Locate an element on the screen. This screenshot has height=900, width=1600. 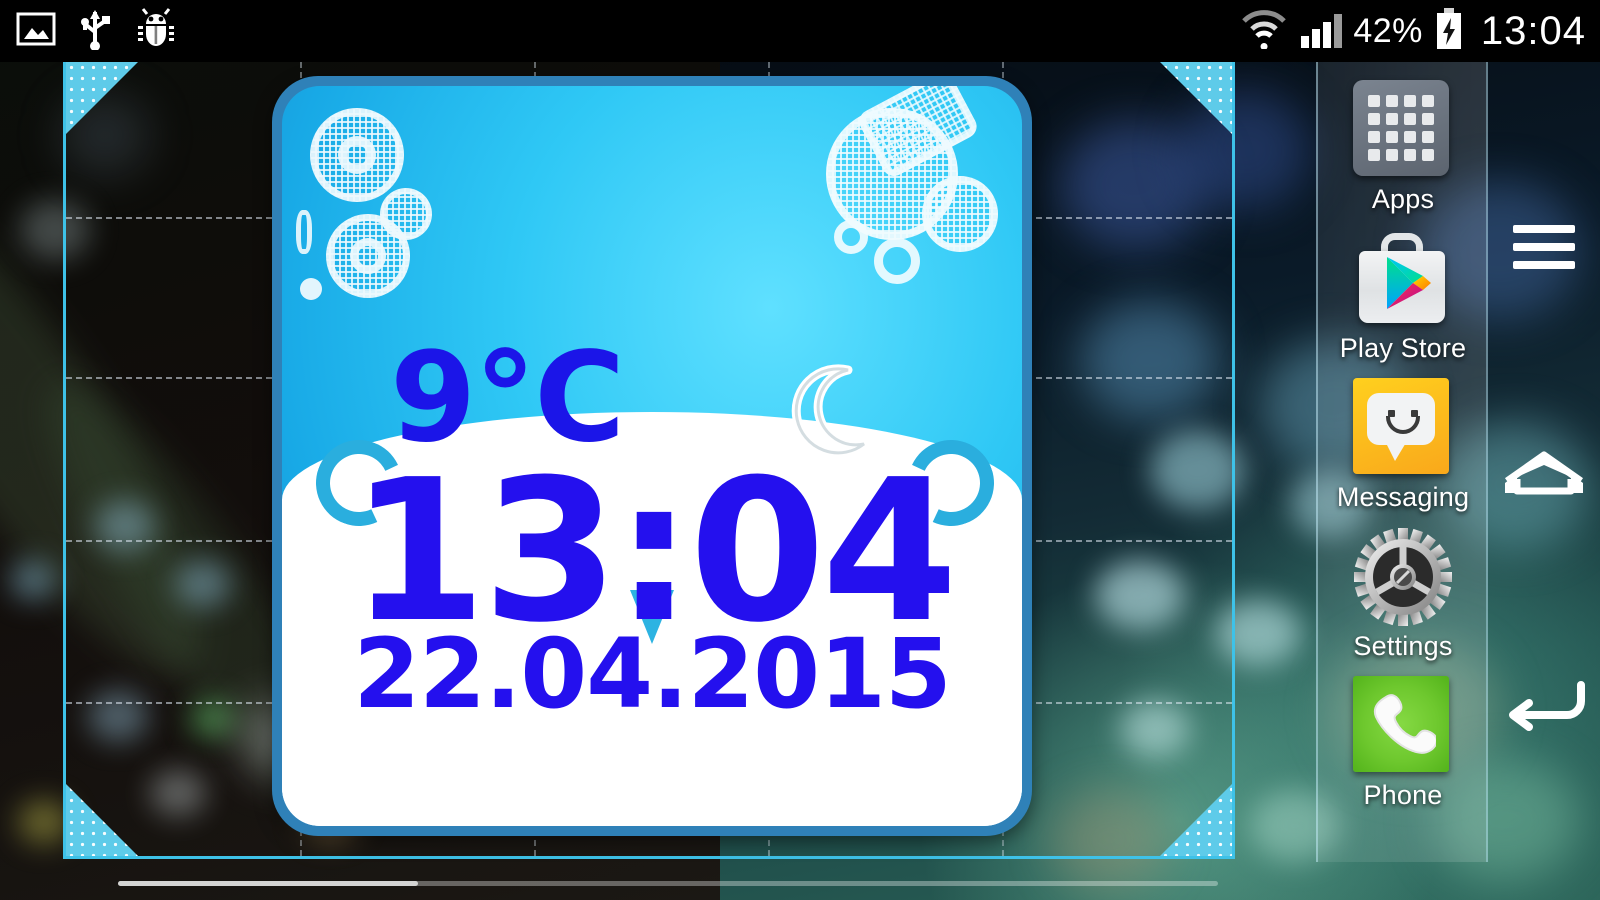
dock-item-messaging: Messaging is located at coordinates (1403, 445).